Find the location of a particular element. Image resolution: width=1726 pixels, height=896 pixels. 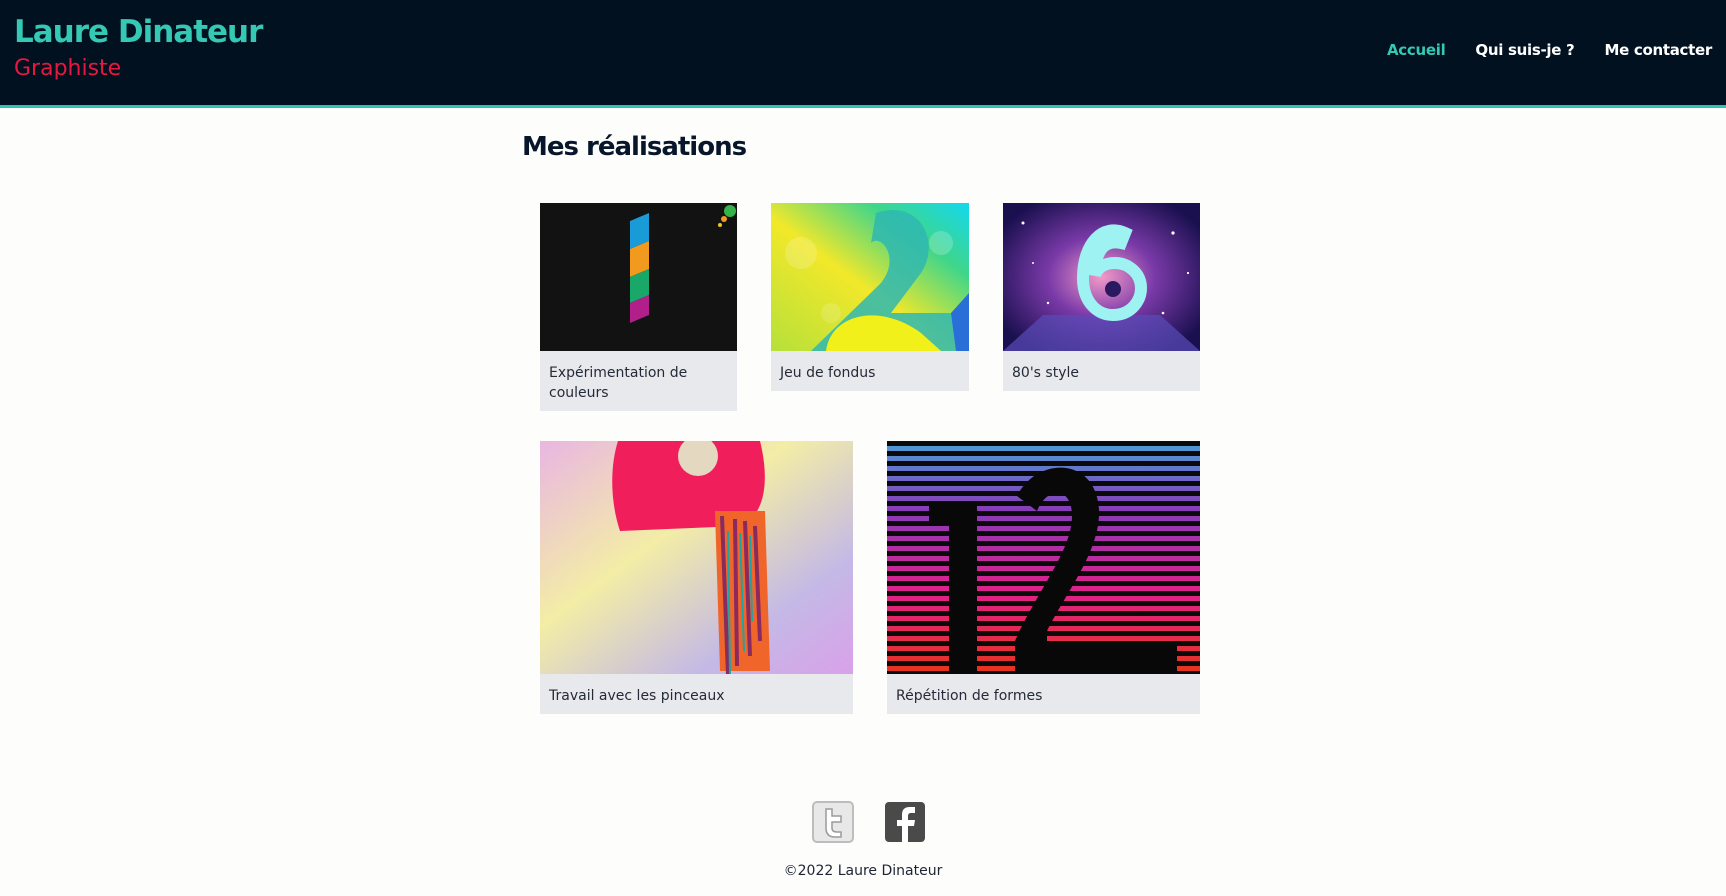

copyright-text: ©2022 Laure Dinateur is located at coordinates (863, 871).